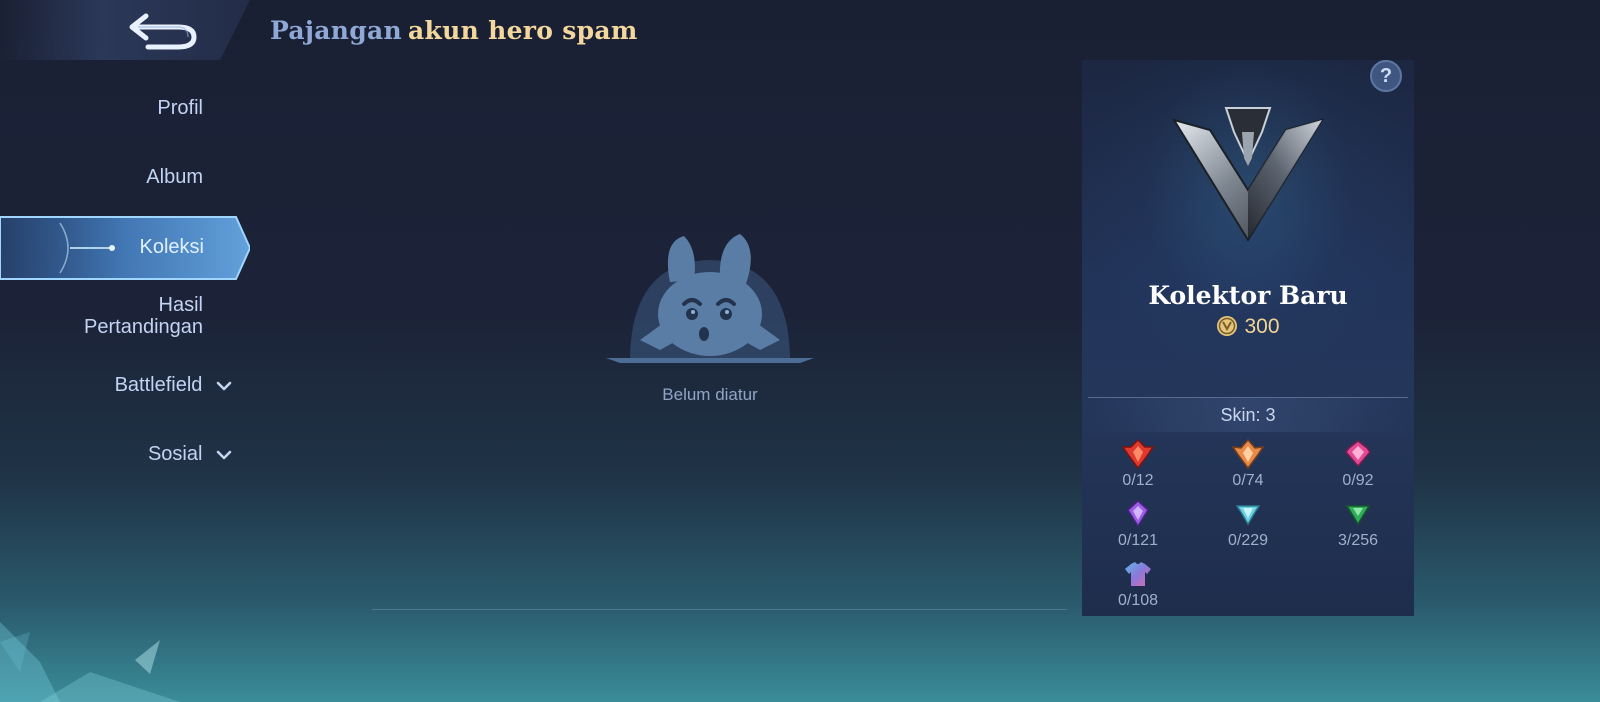 The height and width of the screenshot is (702, 1600). I want to click on sidebar-item-hasil-pertandingan: Hasil Pertandingan, so click(143, 316).